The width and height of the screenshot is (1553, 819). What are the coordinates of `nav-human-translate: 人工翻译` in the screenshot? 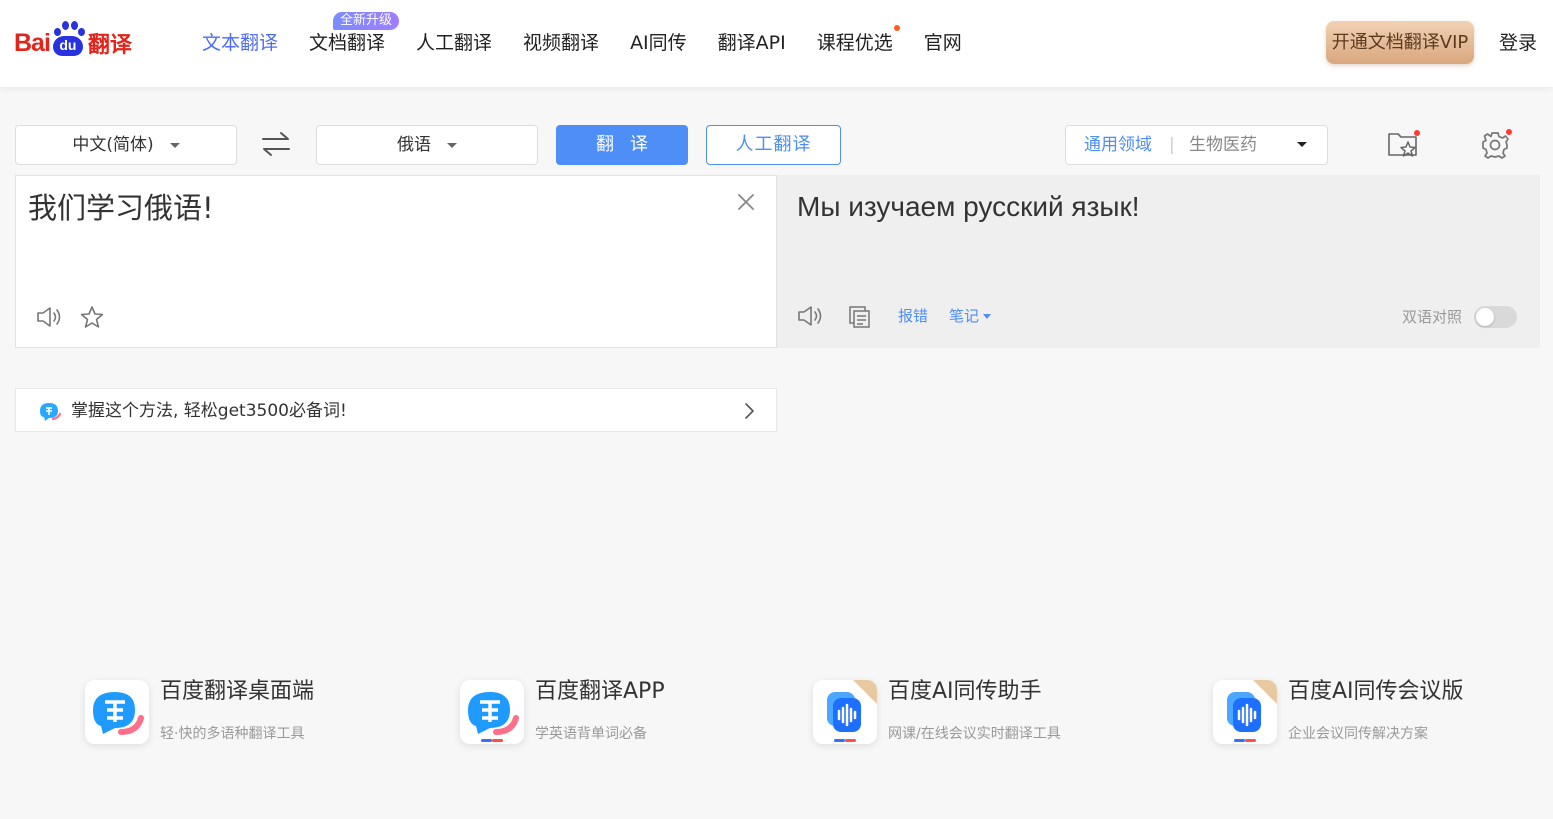 It's located at (454, 43).